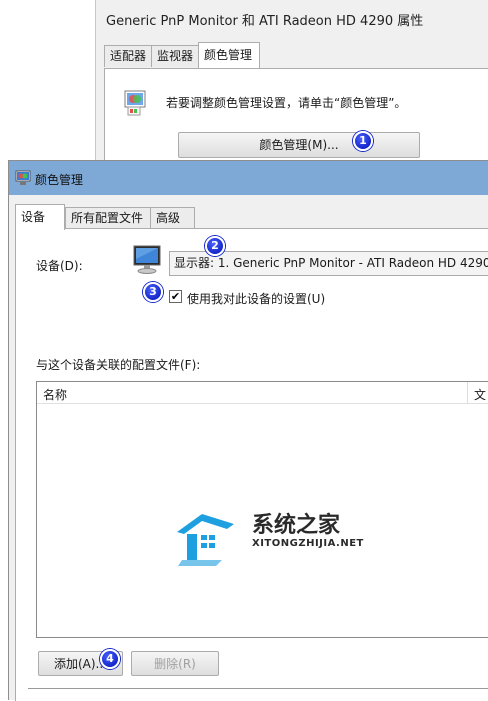  What do you see at coordinates (308, 543) in the screenshot?
I see `watermark-domain-text: XITONGZHIJIA.NET` at bounding box center [308, 543].